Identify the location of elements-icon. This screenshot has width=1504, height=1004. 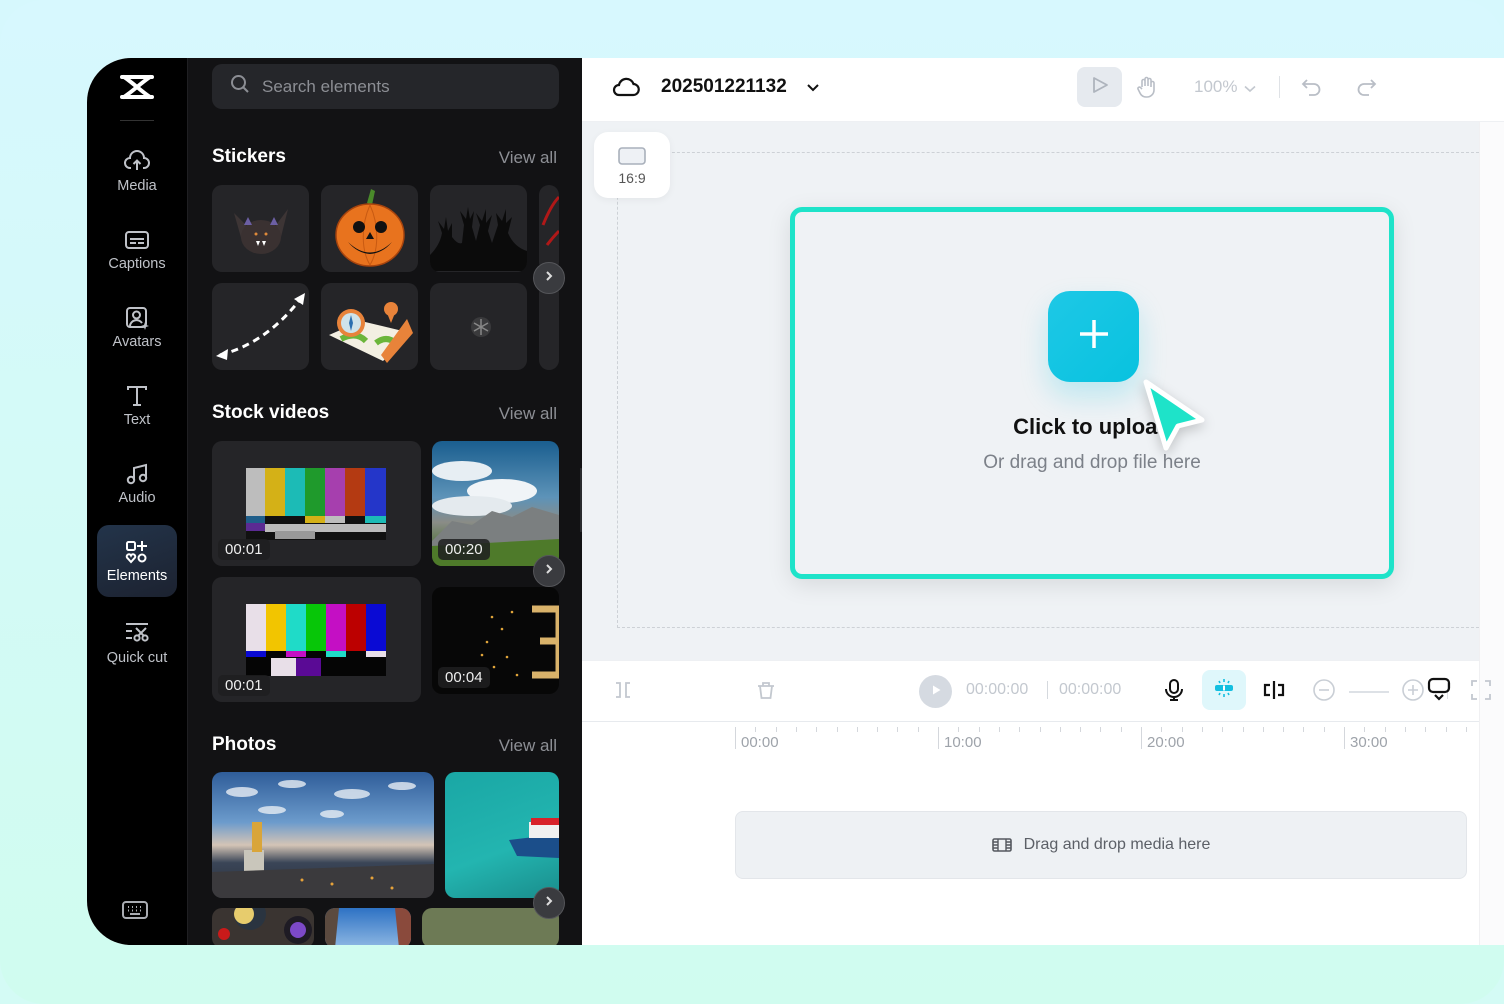
(137, 552).